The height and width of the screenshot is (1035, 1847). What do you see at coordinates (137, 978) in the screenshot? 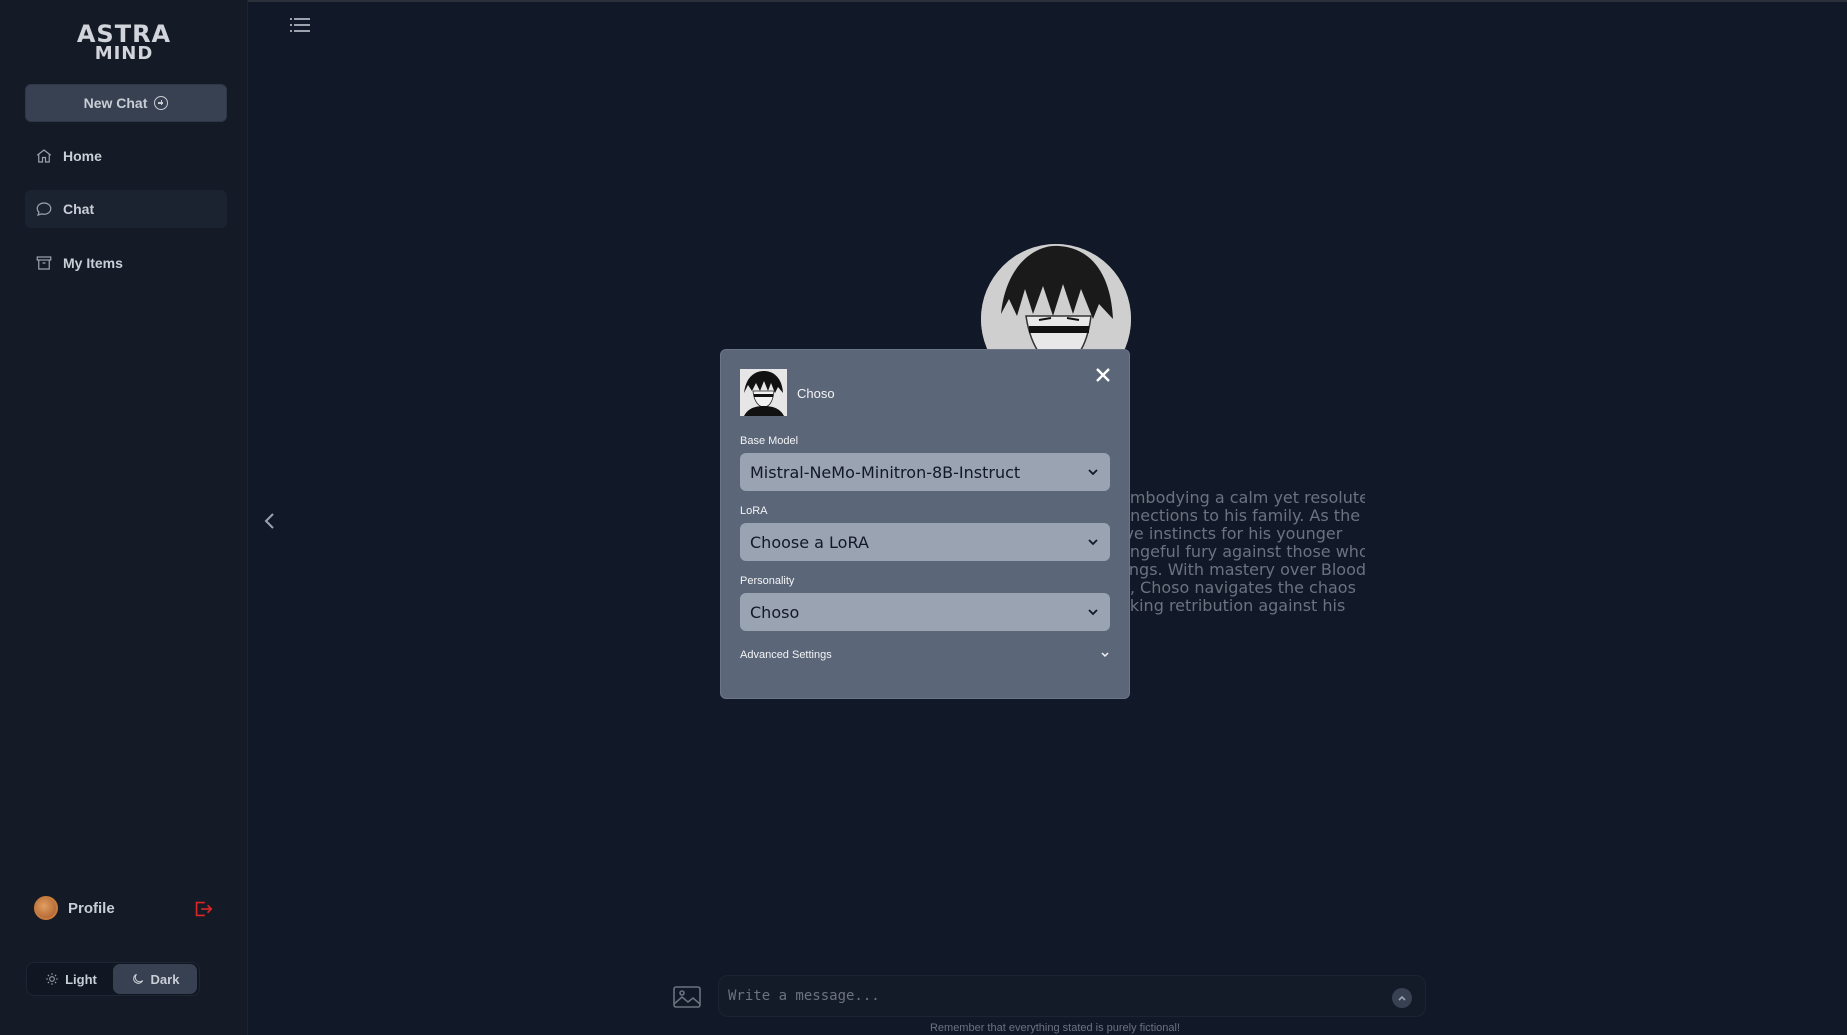
I see `moon-icon` at bounding box center [137, 978].